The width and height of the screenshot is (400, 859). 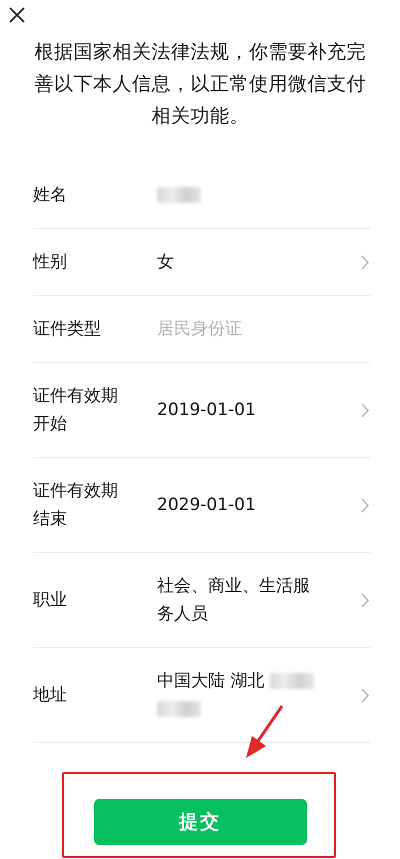 I want to click on field-label: 证件类型, so click(x=67, y=329).